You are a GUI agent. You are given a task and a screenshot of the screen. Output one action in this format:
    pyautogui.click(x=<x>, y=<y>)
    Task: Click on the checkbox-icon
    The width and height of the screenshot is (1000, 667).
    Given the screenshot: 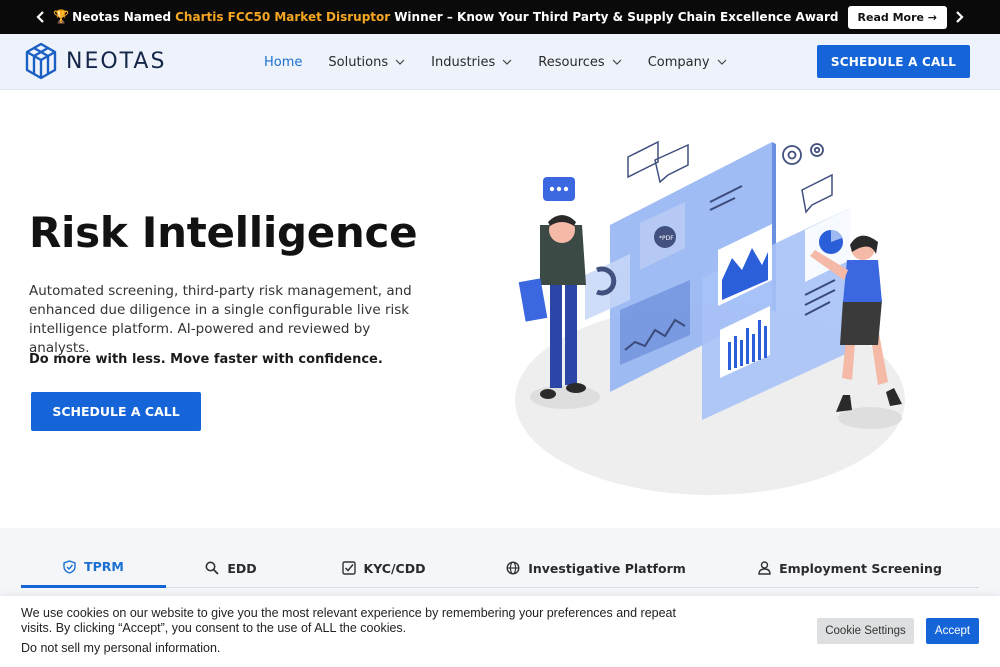 What is the action you would take?
    pyautogui.click(x=348, y=568)
    